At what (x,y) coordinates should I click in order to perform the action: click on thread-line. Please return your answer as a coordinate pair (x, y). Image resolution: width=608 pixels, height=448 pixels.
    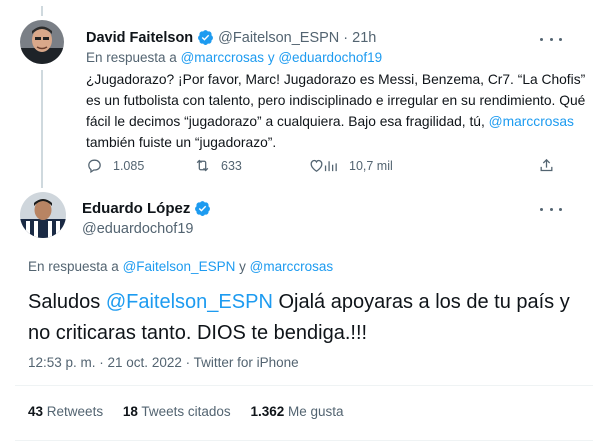
    Looking at the image, I should click on (42, 129).